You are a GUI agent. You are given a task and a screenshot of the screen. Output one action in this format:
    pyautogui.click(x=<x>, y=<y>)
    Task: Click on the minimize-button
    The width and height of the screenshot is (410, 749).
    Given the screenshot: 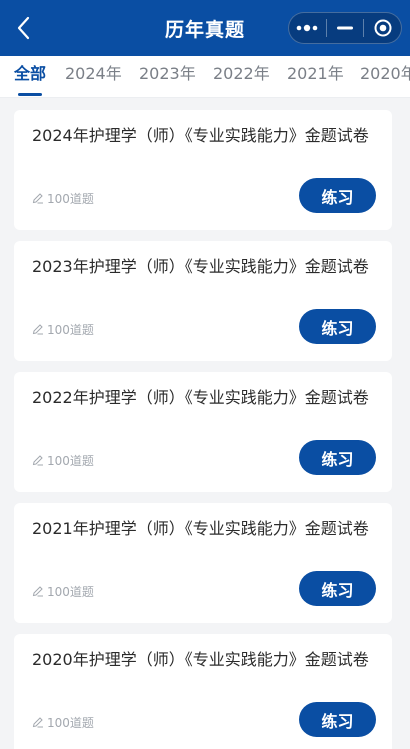 What is the action you would take?
    pyautogui.click(x=345, y=28)
    